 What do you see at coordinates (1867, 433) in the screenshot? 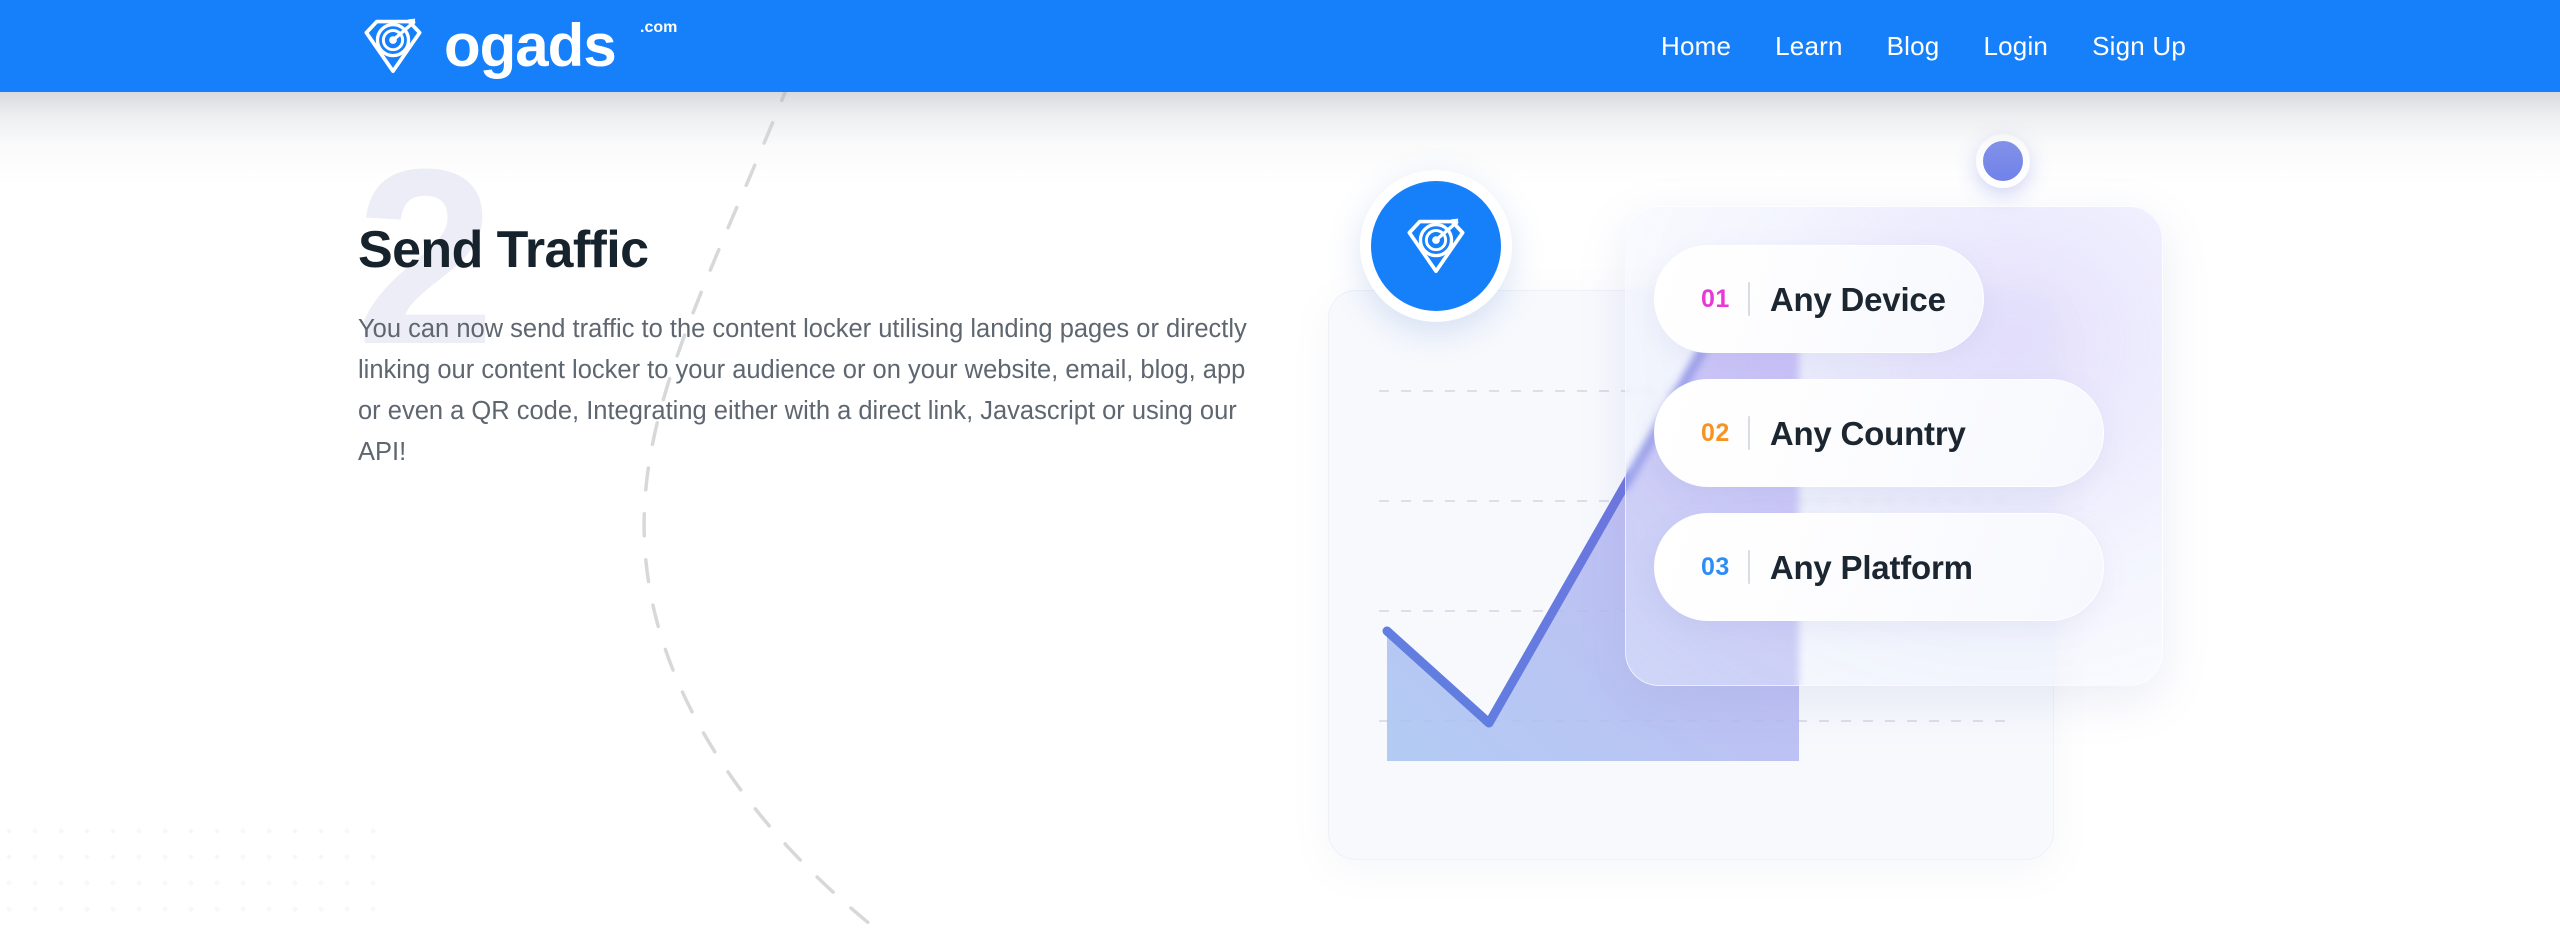
I see `feature-label: Any Country` at bounding box center [1867, 433].